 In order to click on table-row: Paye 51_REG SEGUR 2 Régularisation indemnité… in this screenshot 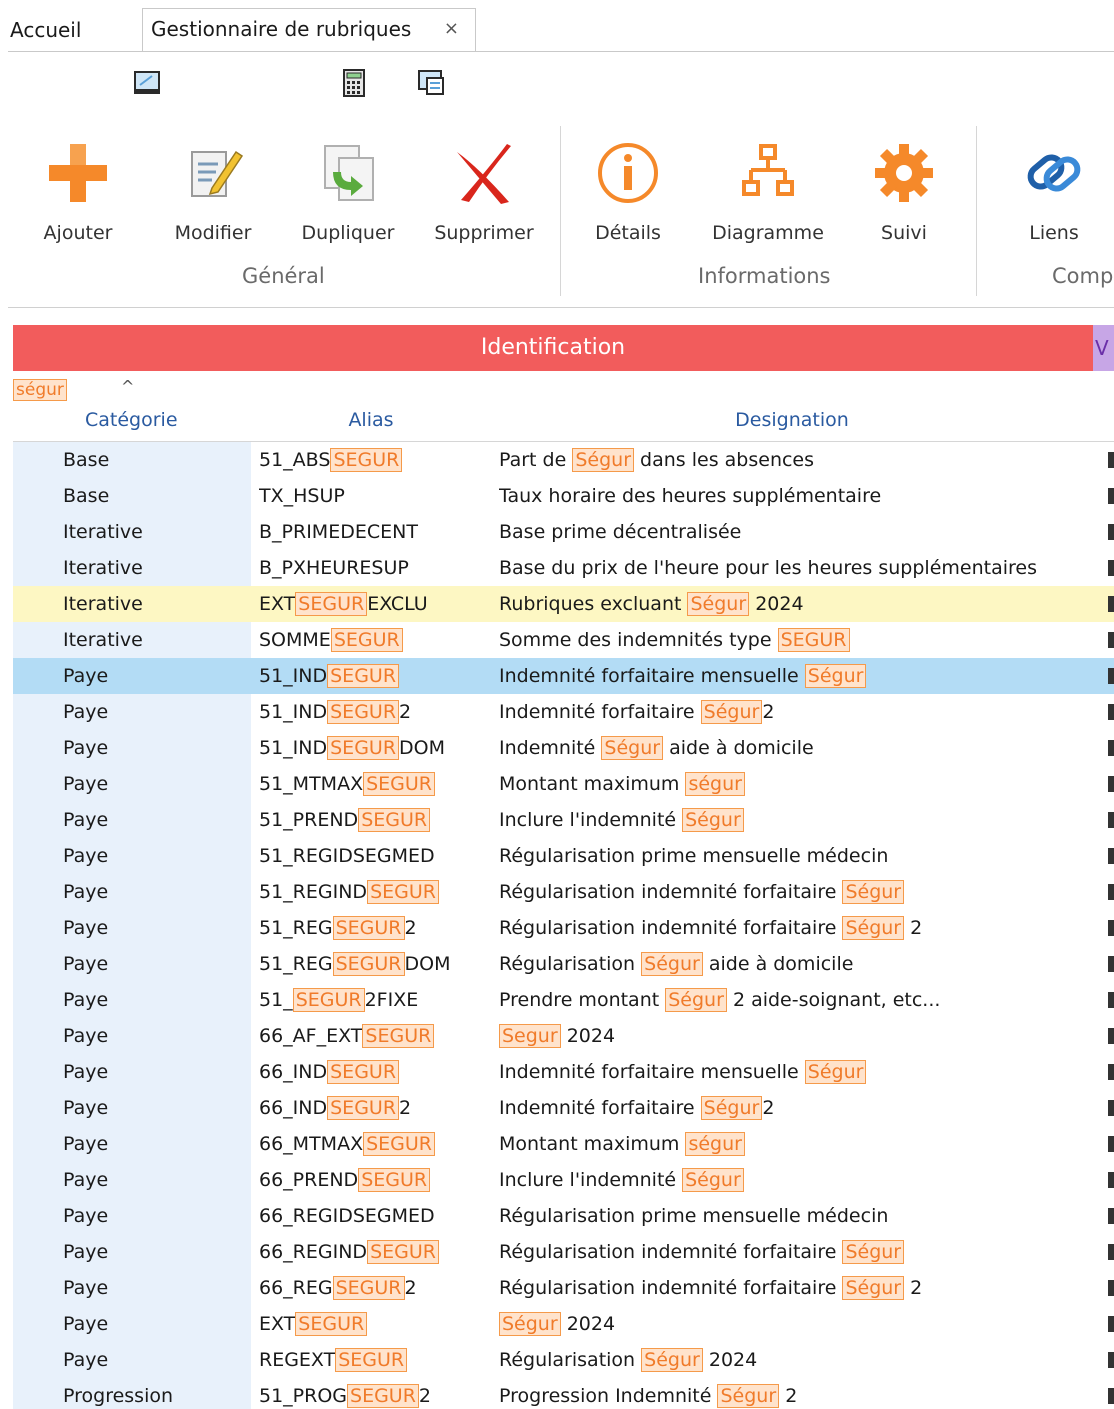, I will do `click(563, 928)`.